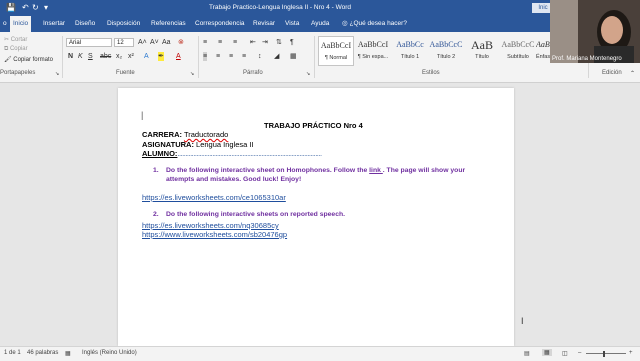 The width and height of the screenshot is (640, 361). I want to click on webcam-overlay: Prof. Mariana Montenegro, so click(595, 31).